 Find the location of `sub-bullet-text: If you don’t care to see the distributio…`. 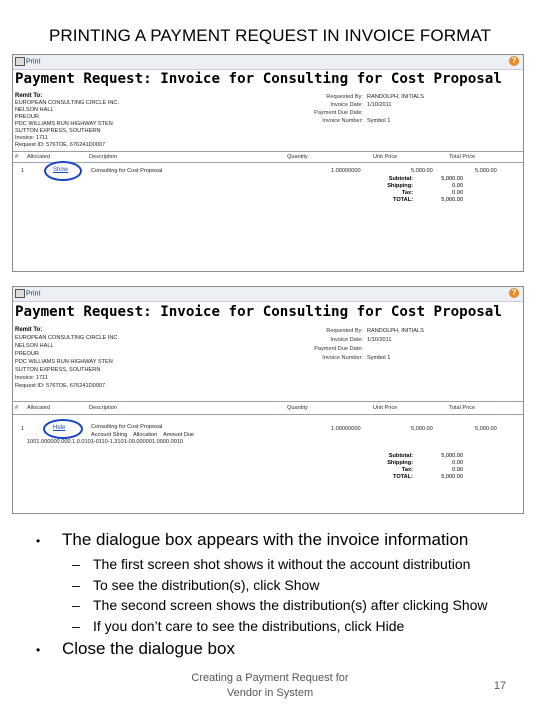

sub-bullet-text: If you don’t care to see the distributio… is located at coordinates (249, 625).